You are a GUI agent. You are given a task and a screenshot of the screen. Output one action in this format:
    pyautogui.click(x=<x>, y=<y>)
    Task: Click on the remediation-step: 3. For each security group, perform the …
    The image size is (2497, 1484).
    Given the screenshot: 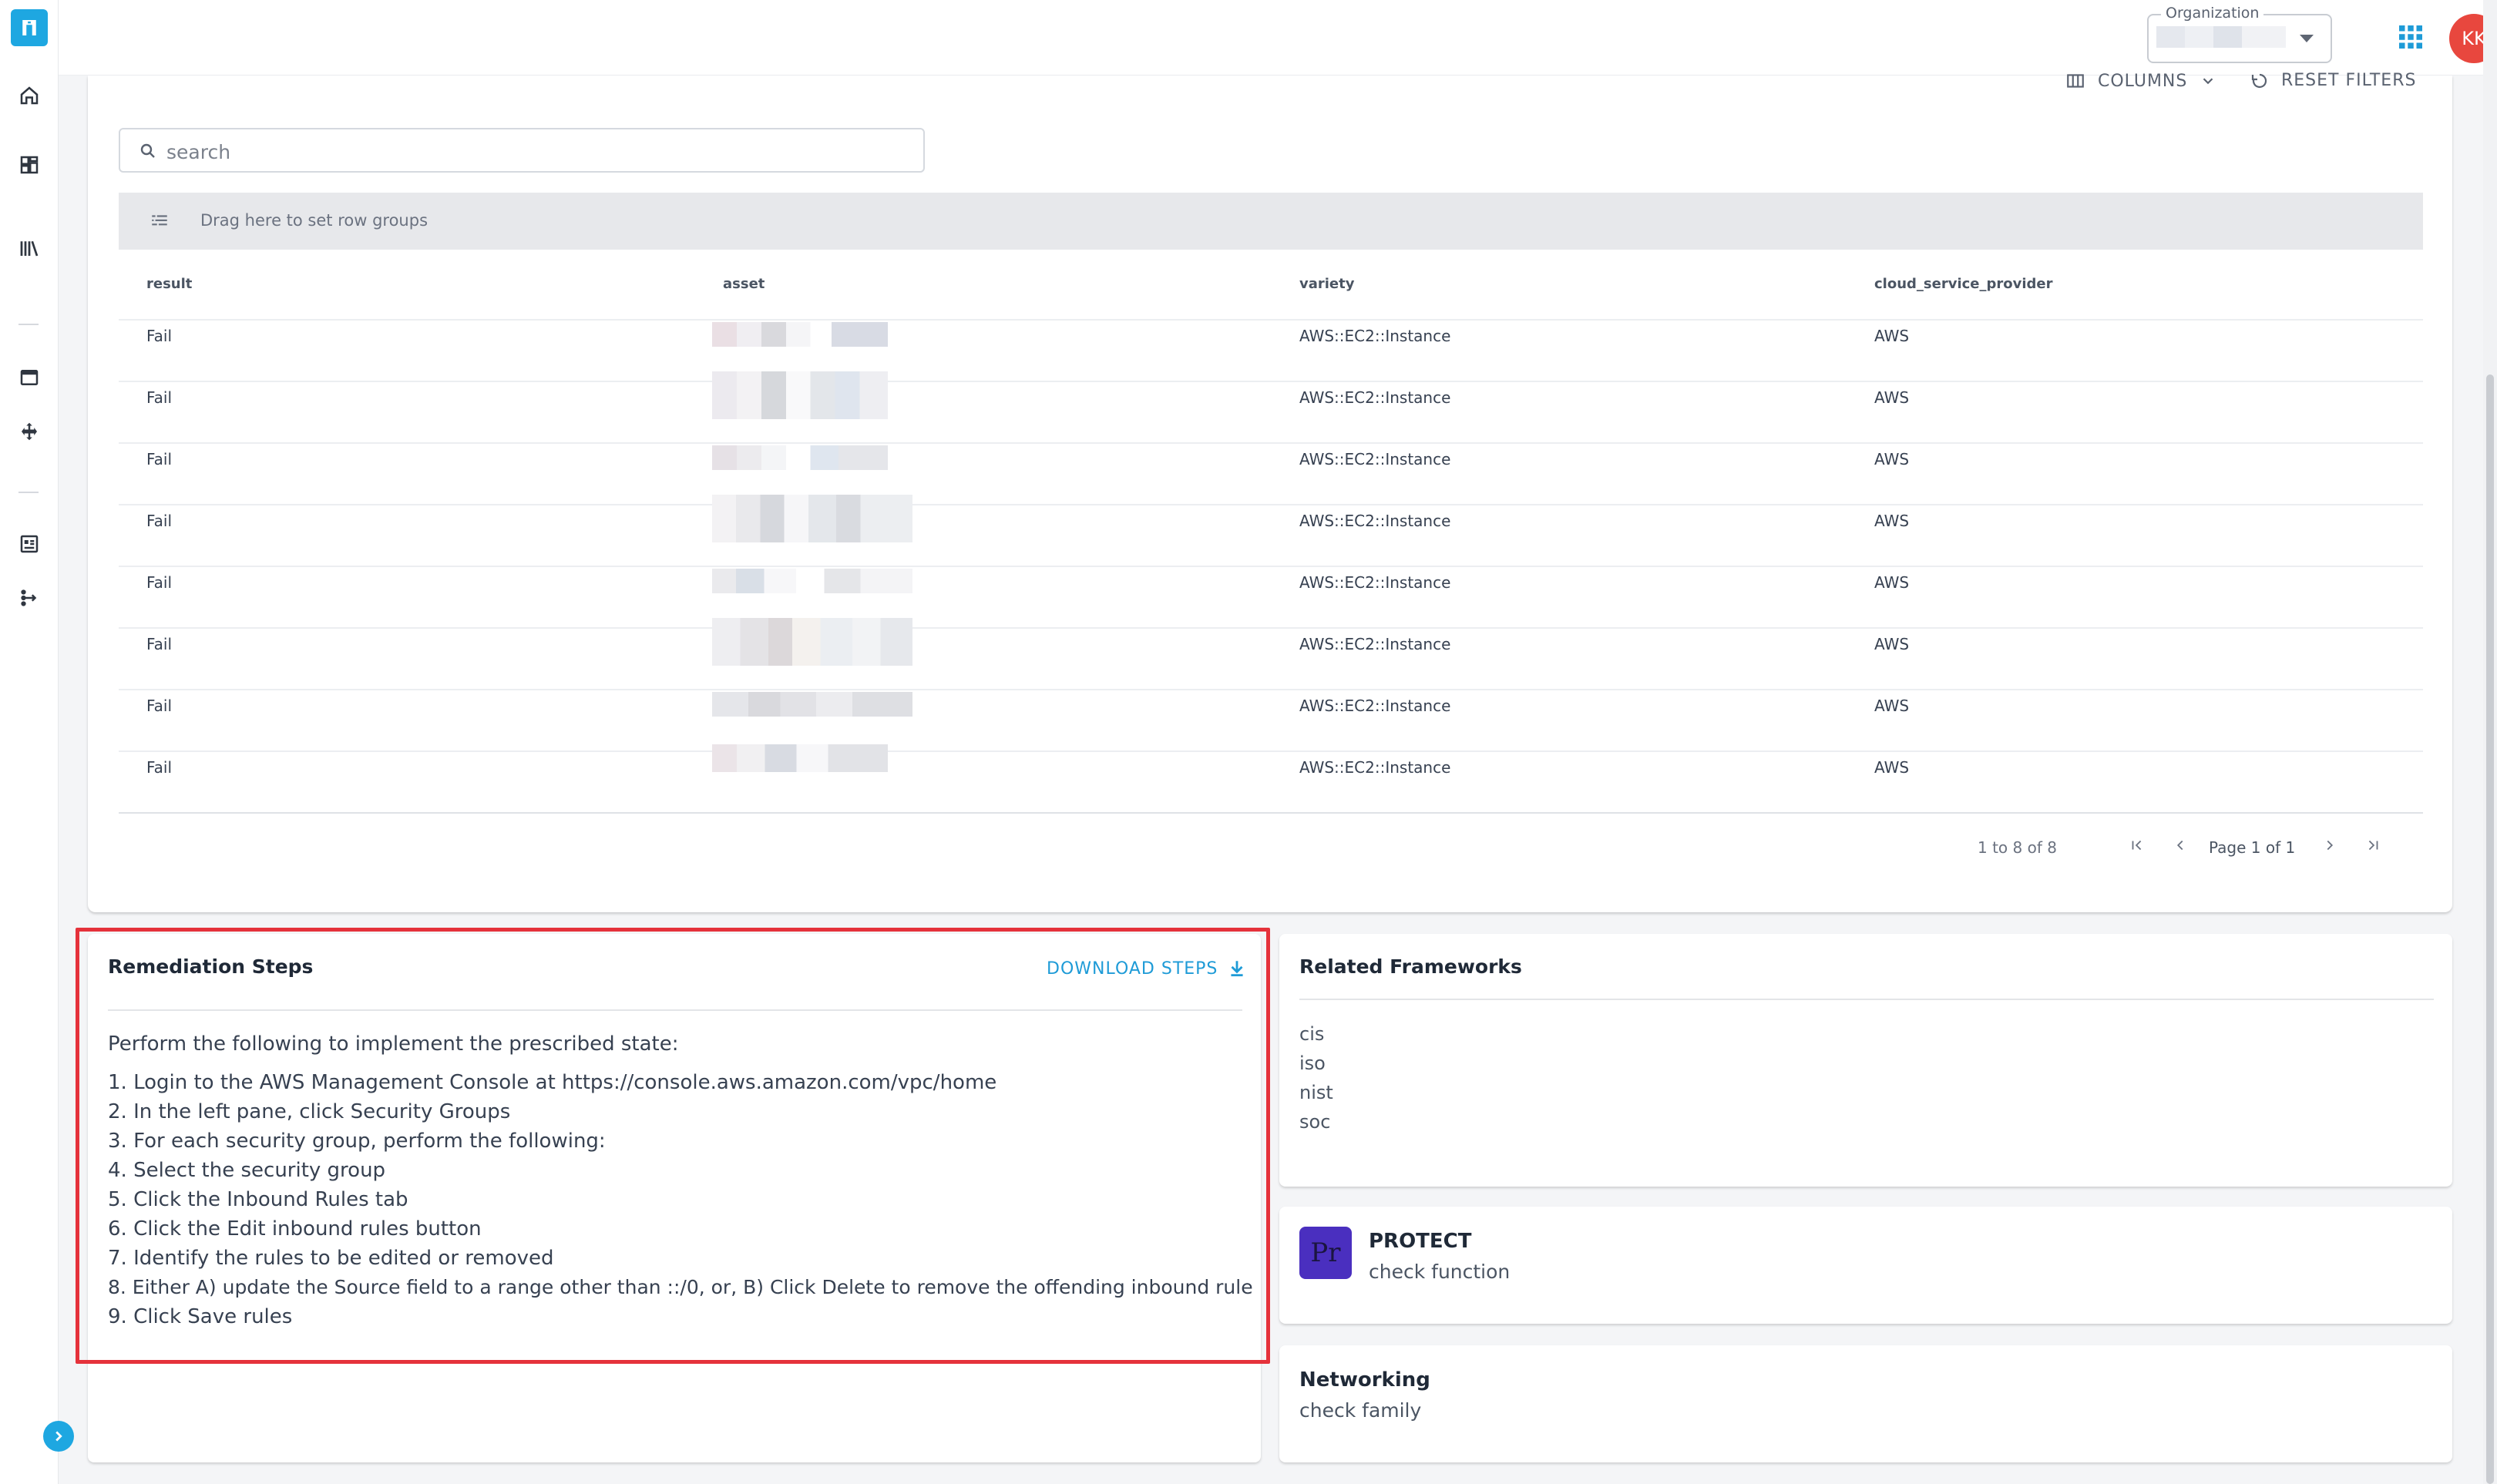 What is the action you would take?
    pyautogui.click(x=357, y=1141)
    